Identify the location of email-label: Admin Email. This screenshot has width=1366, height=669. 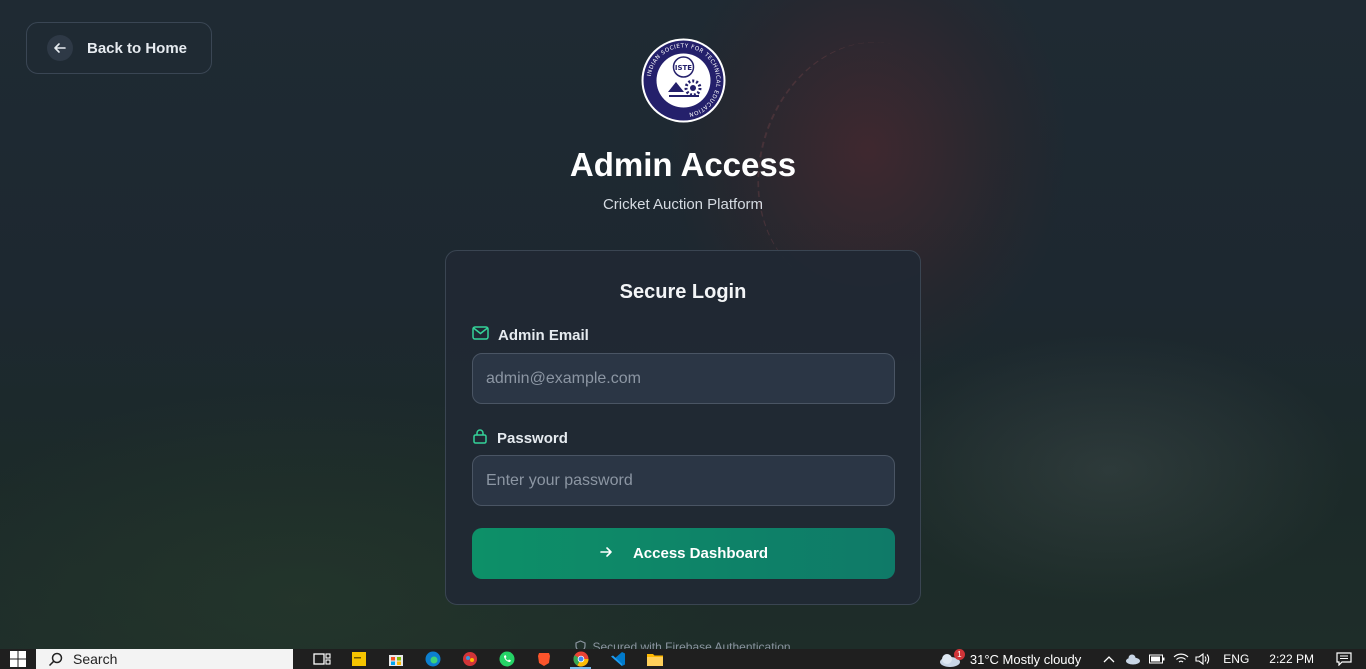
(530, 335).